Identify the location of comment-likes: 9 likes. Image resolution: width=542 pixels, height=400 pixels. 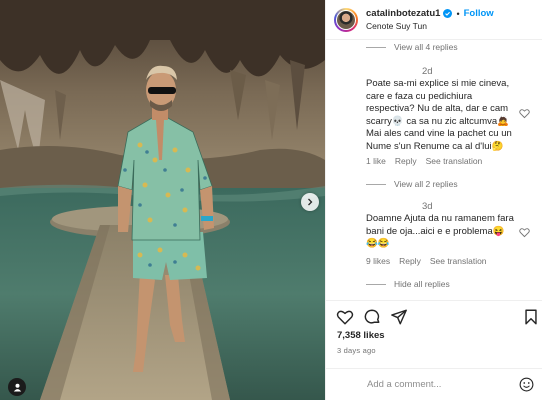
(378, 261).